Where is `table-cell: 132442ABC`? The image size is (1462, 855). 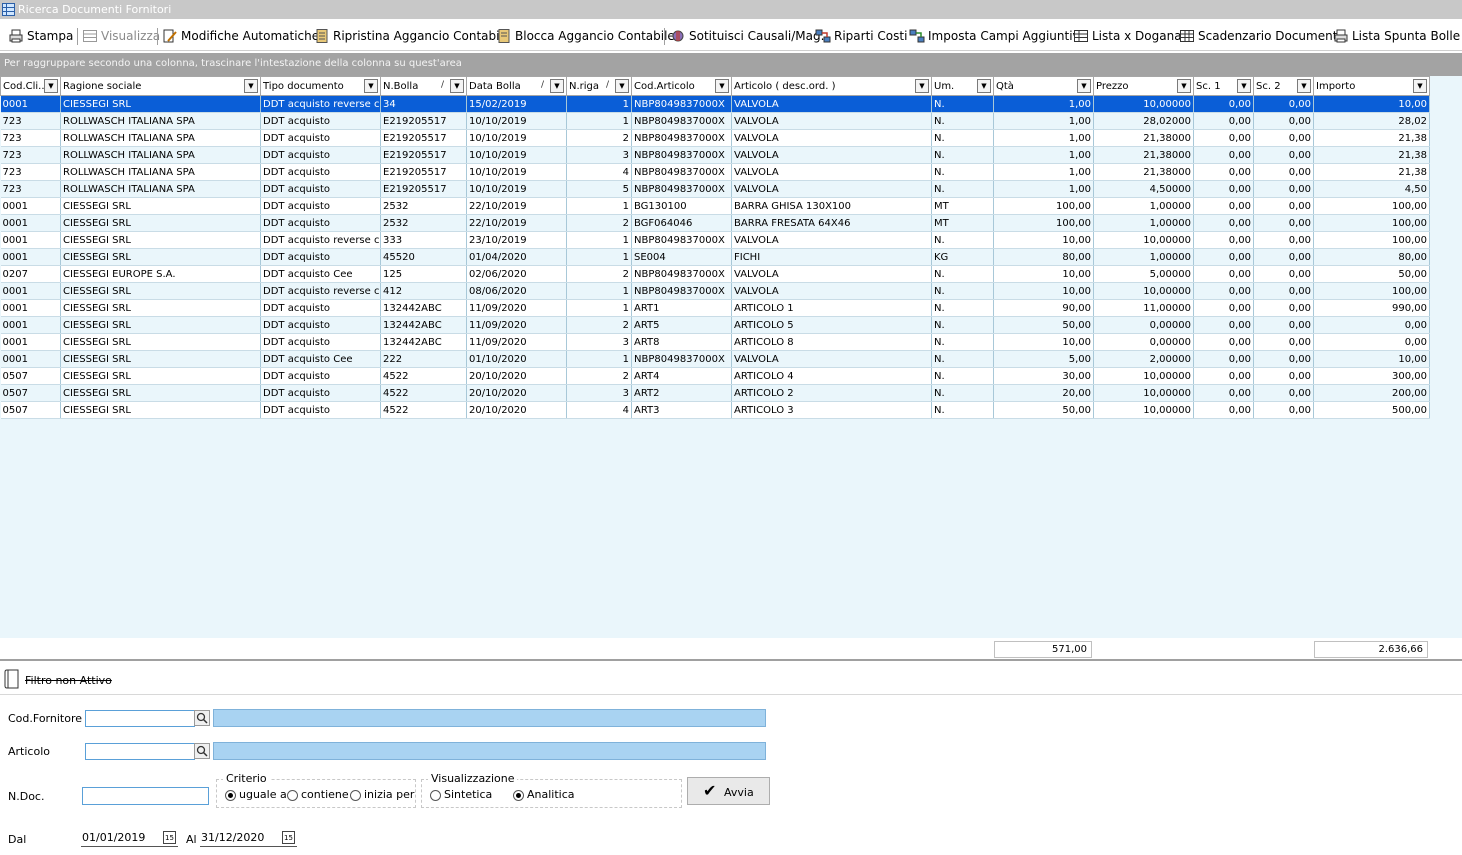
table-cell: 132442ABC is located at coordinates (423, 342).